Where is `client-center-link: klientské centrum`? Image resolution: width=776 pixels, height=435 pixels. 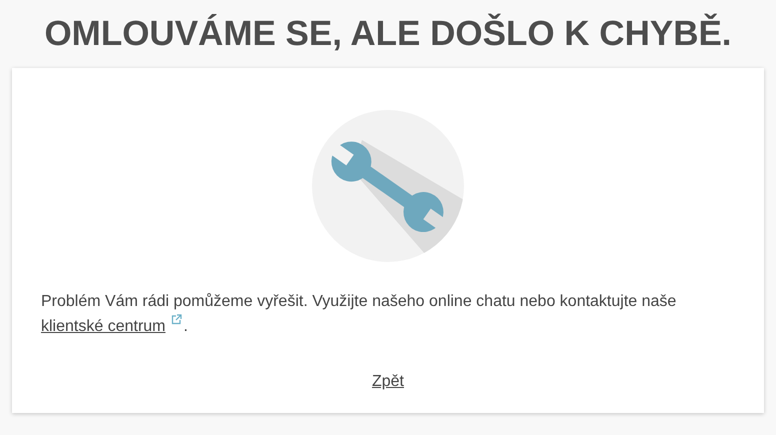
client-center-link: klientské centrum is located at coordinates (103, 326).